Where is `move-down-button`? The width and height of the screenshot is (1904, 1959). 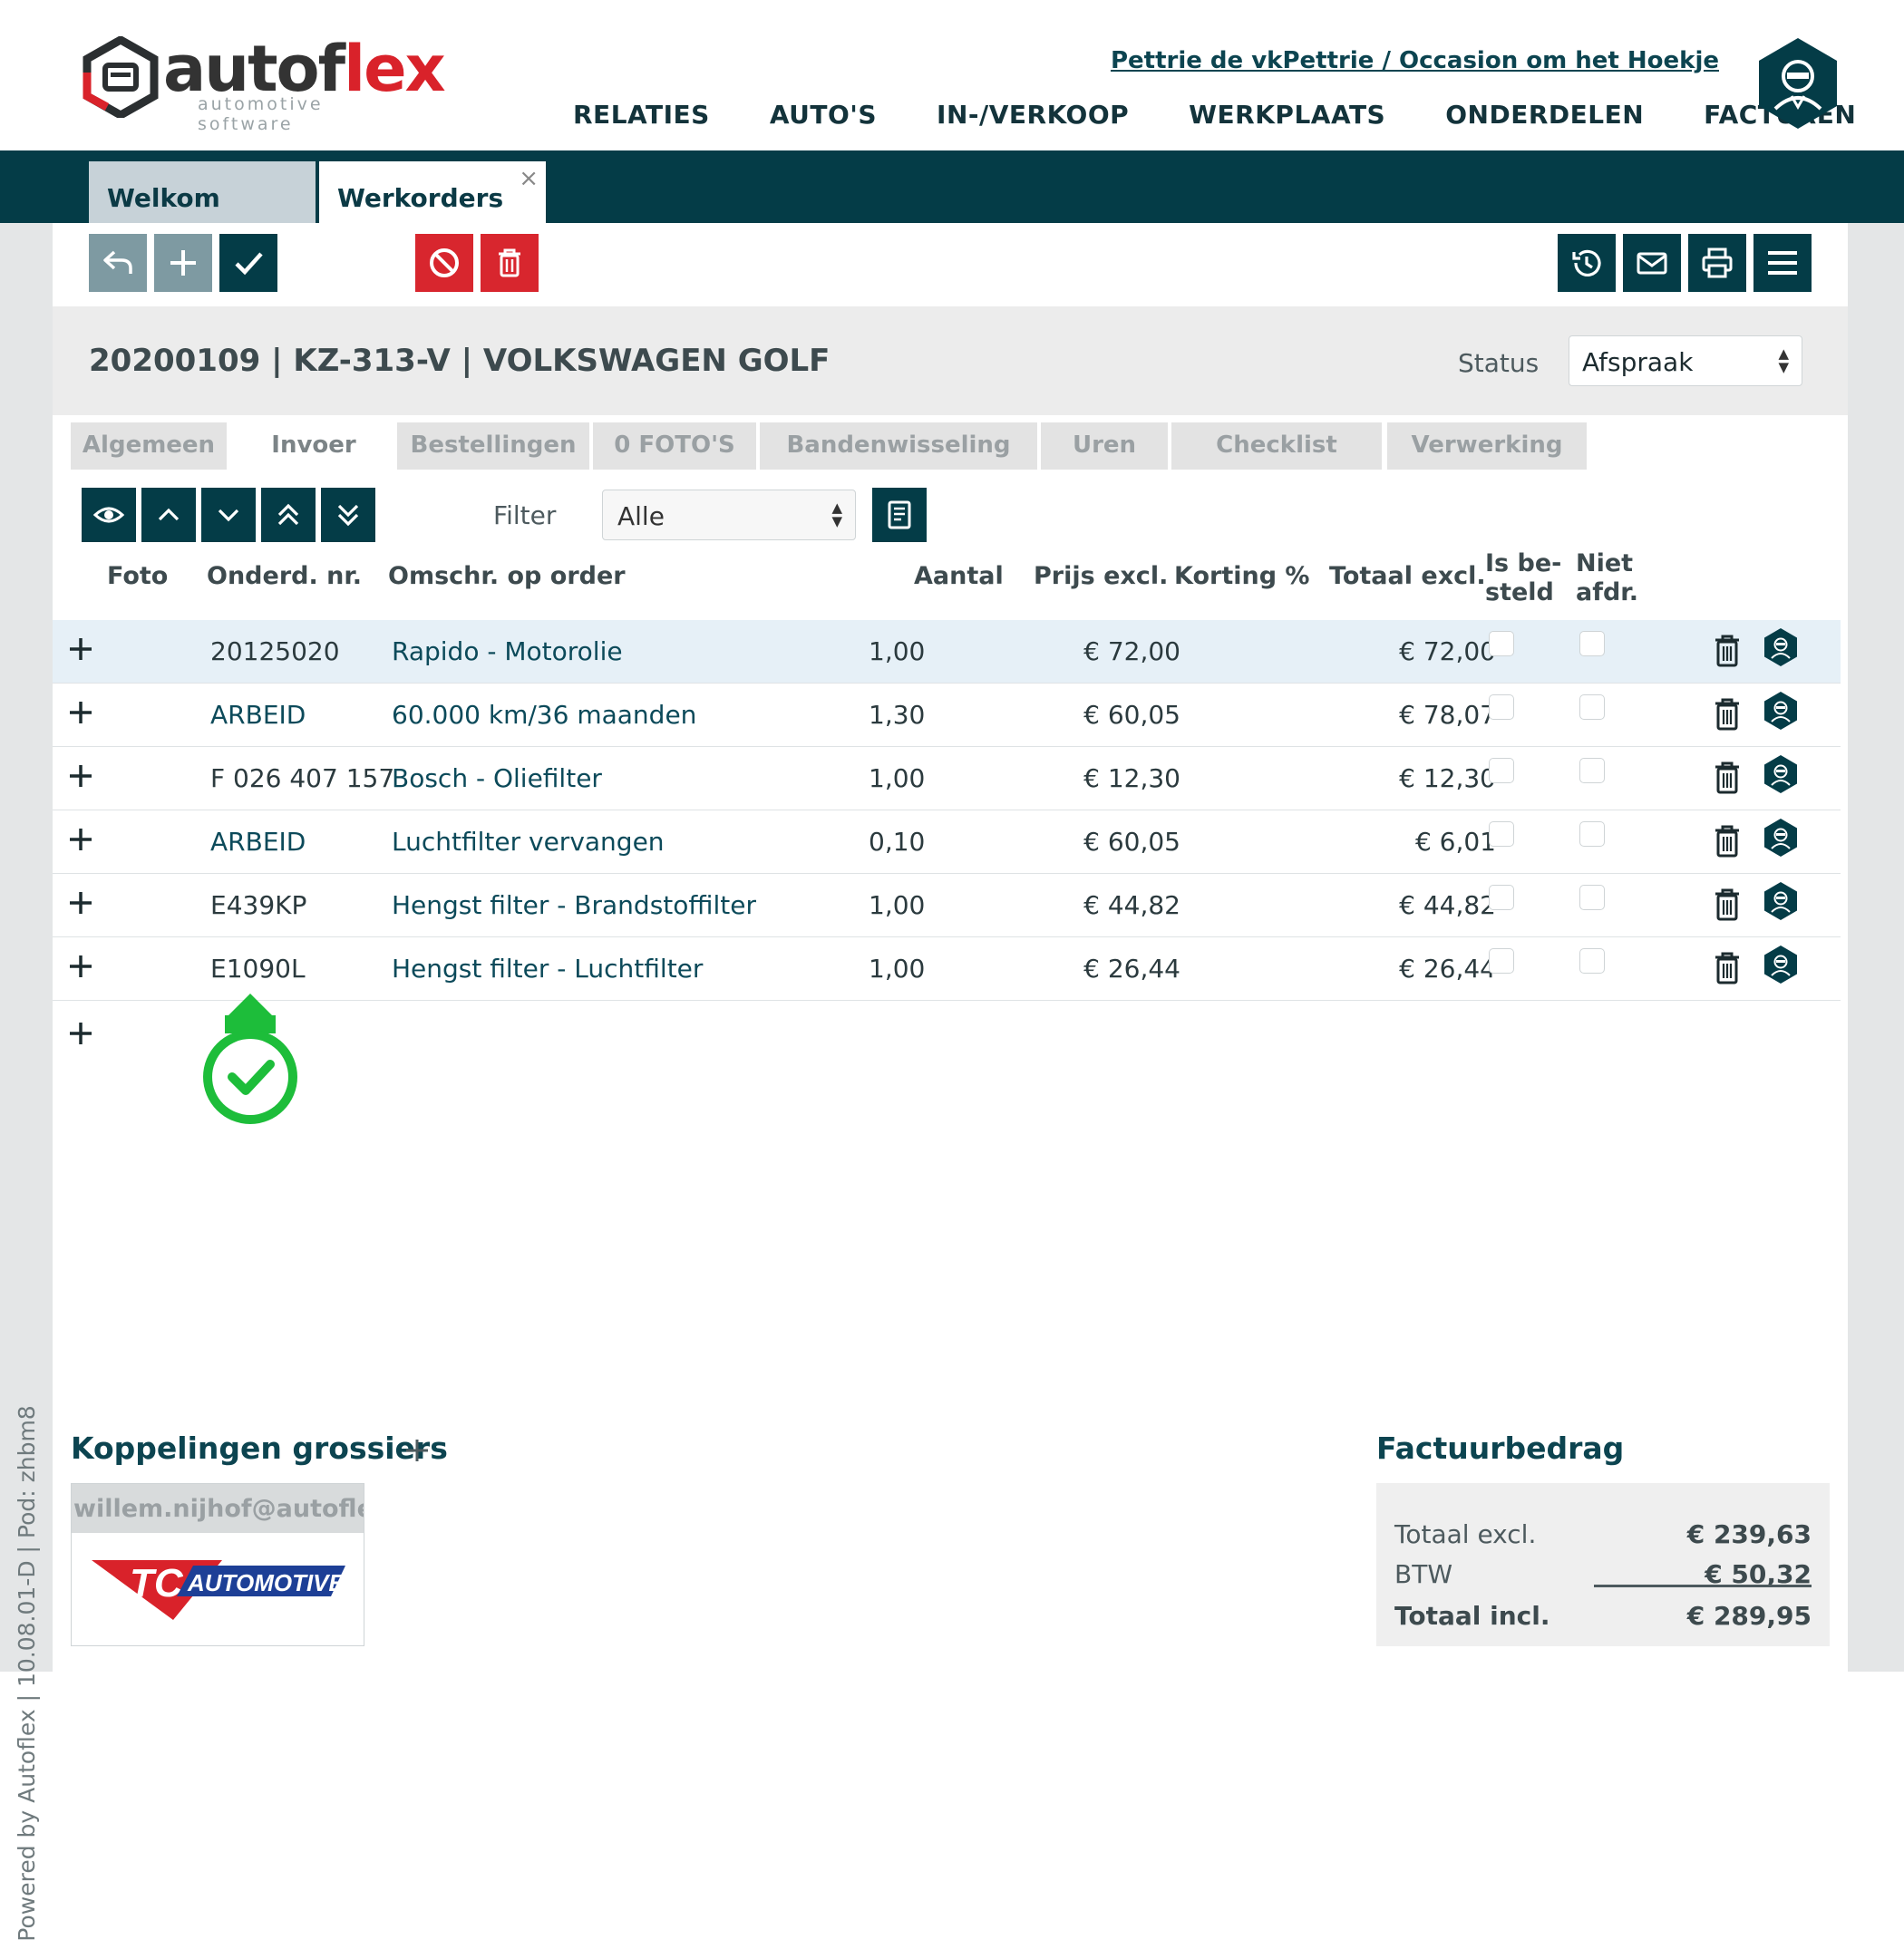
move-down-button is located at coordinates (228, 515).